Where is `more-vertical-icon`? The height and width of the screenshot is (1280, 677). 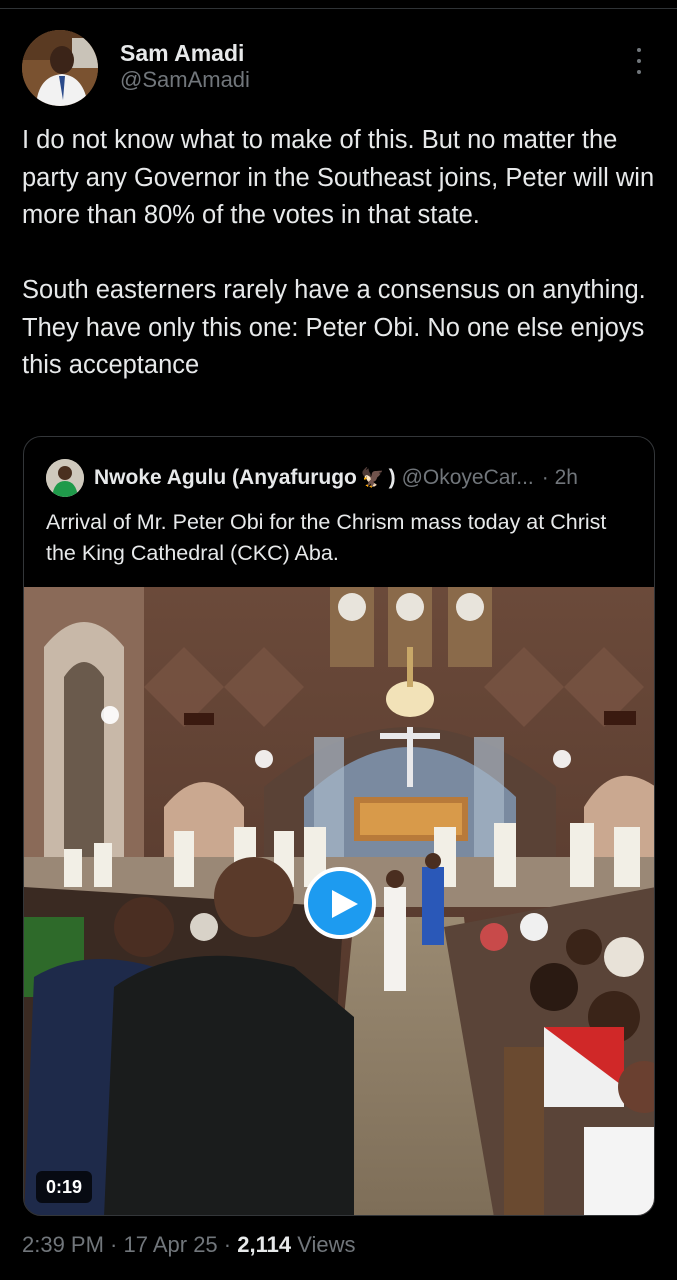
more-vertical-icon is located at coordinates (639, 61).